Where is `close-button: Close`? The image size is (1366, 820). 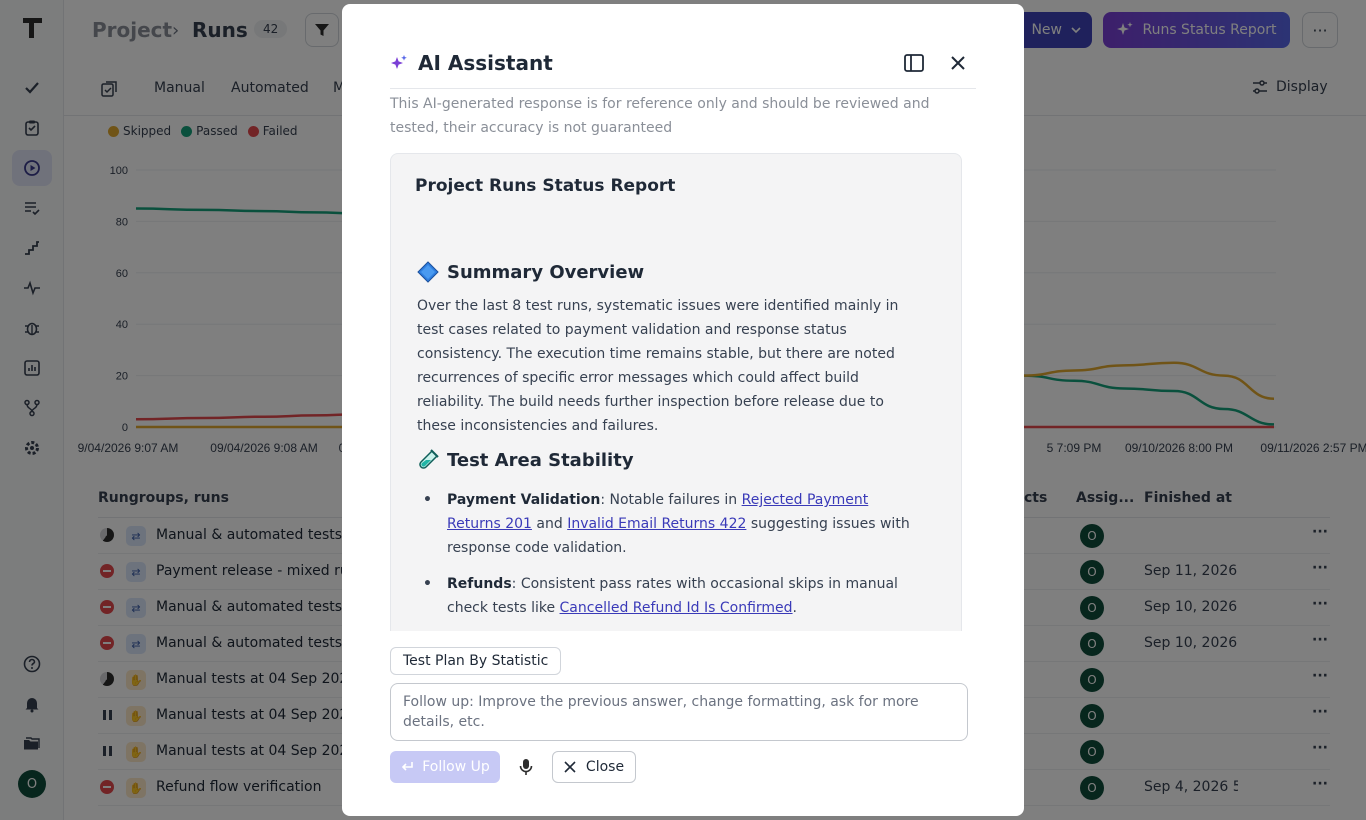
close-button: Close is located at coordinates (594, 767).